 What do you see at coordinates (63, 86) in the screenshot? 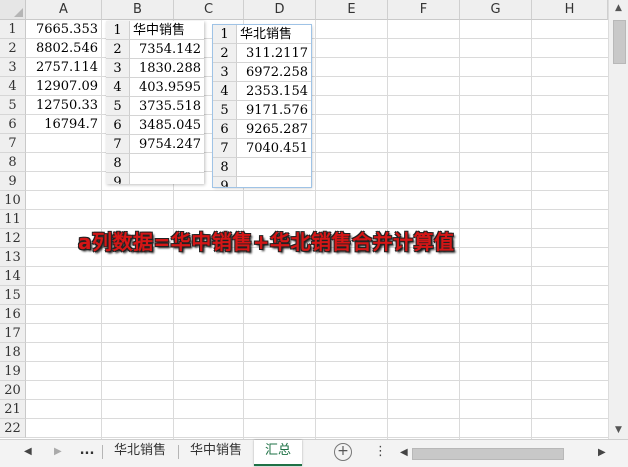
I see `cell-a4: 12907.09` at bounding box center [63, 86].